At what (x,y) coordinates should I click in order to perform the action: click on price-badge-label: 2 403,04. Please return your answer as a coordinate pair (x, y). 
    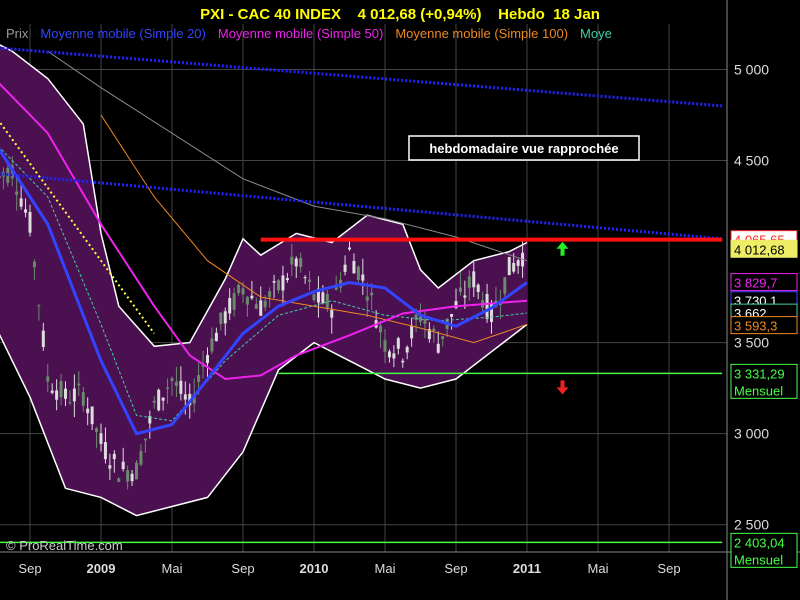
    Looking at the image, I should click on (759, 542).